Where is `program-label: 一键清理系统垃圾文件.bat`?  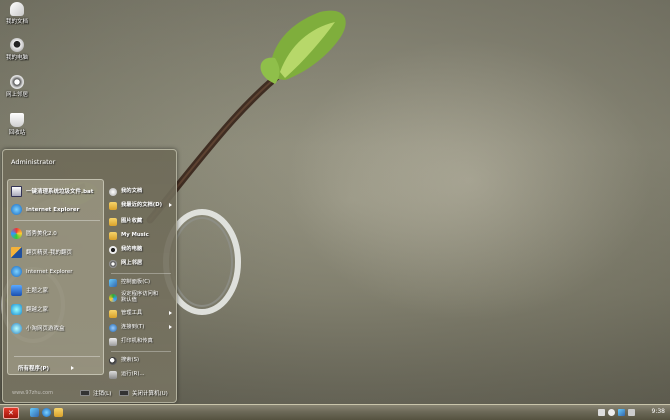
program-label: 一键清理系统垃圾文件.bat is located at coordinates (60, 191).